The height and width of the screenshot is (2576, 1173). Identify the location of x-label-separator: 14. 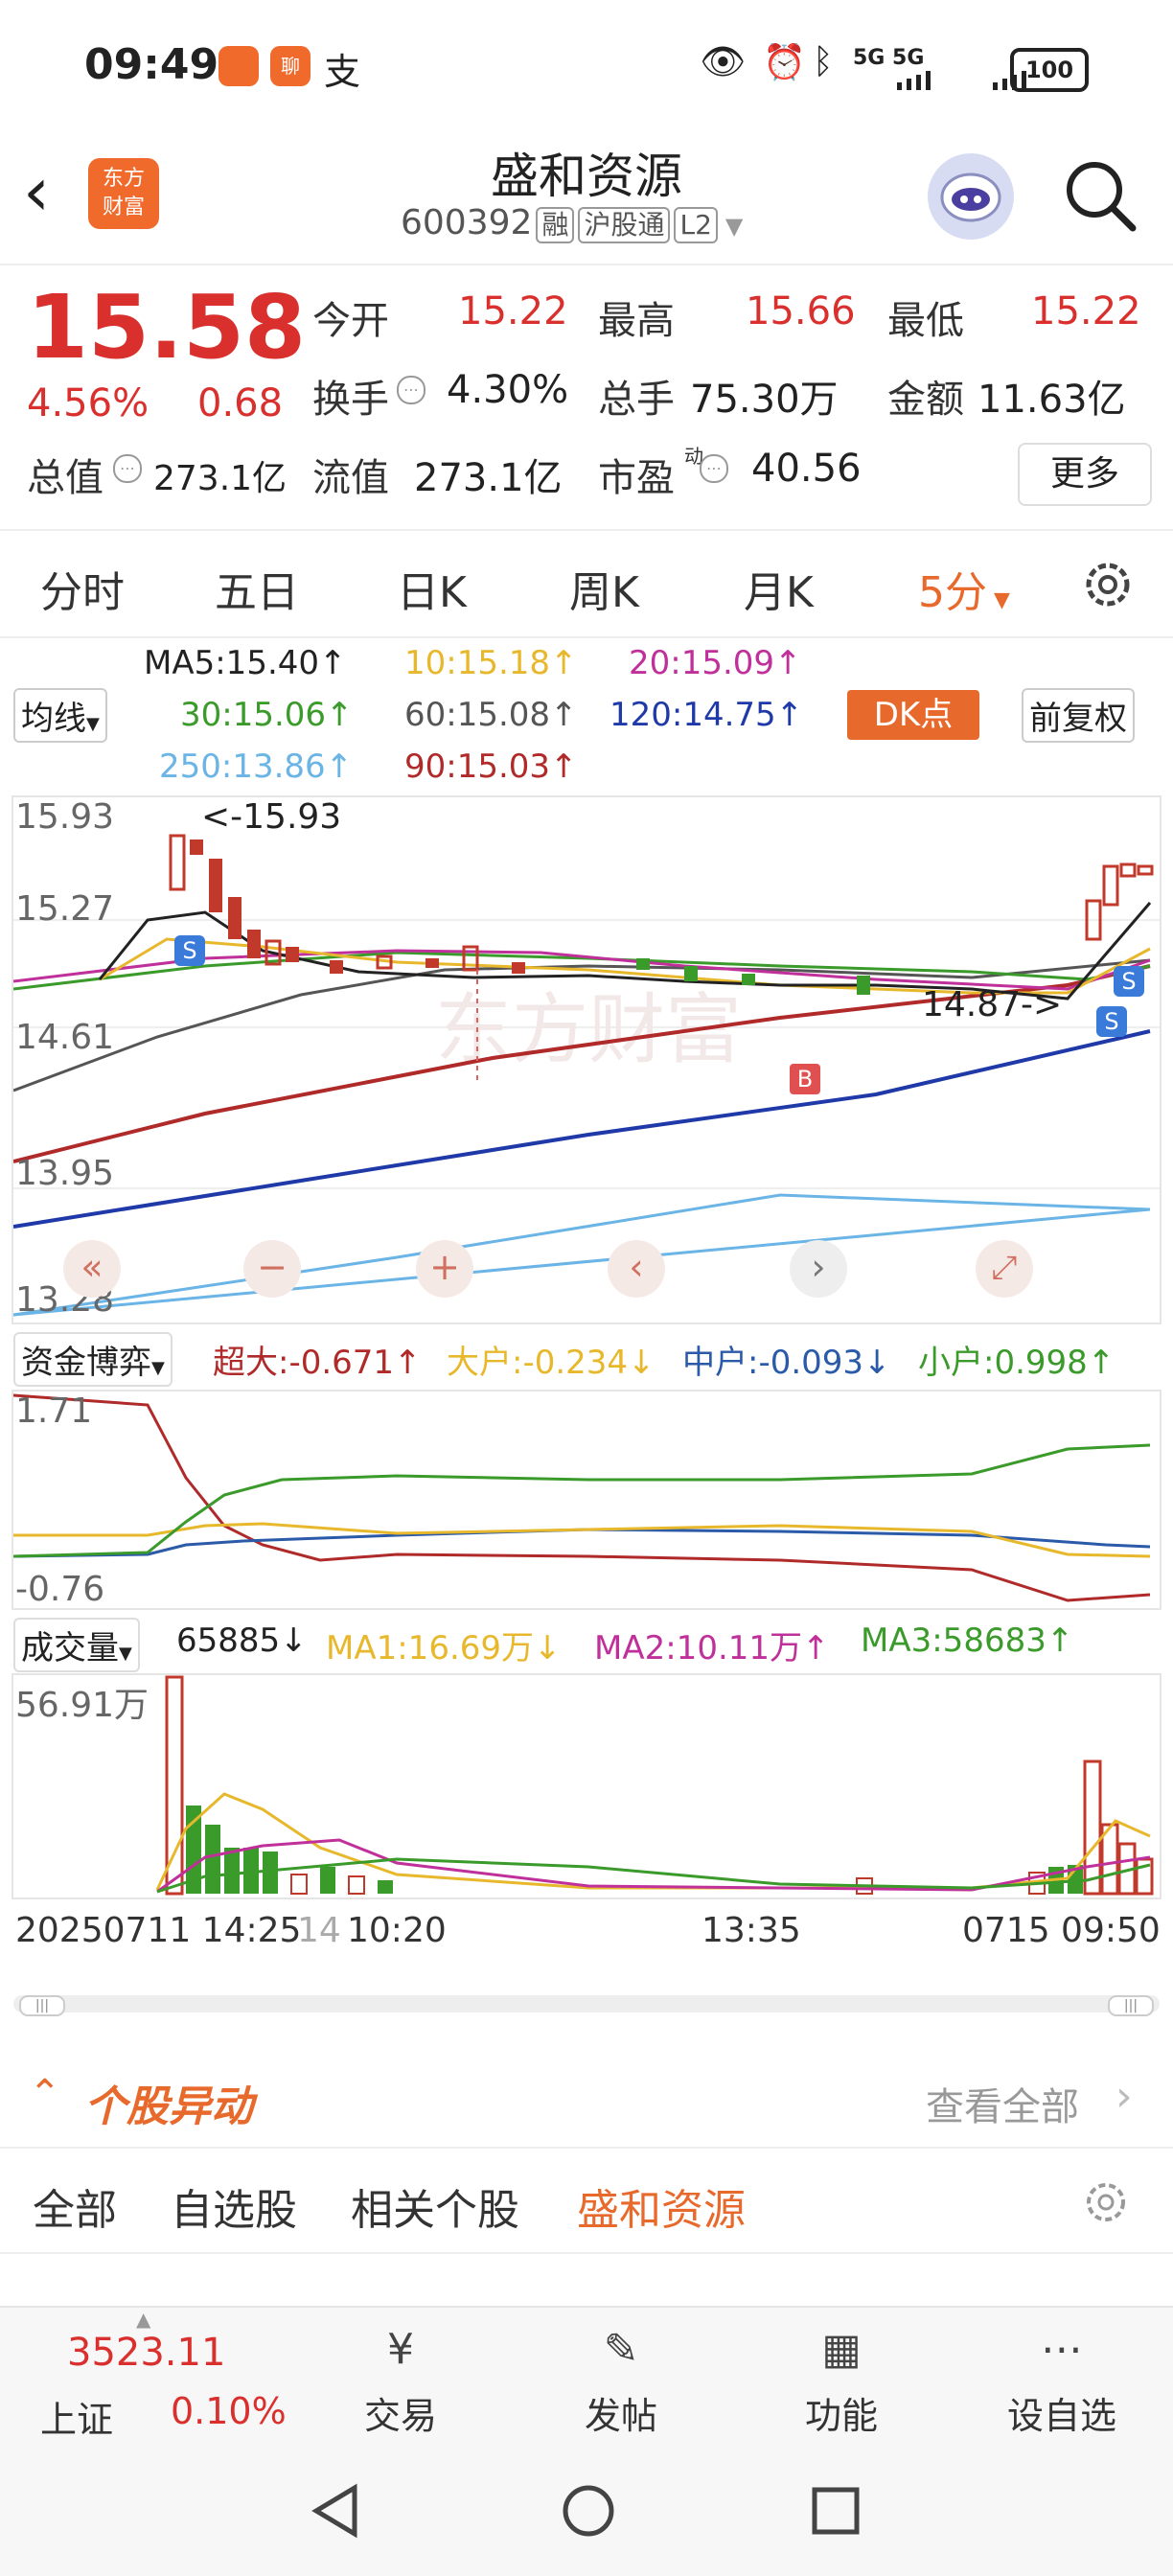
(319, 1930).